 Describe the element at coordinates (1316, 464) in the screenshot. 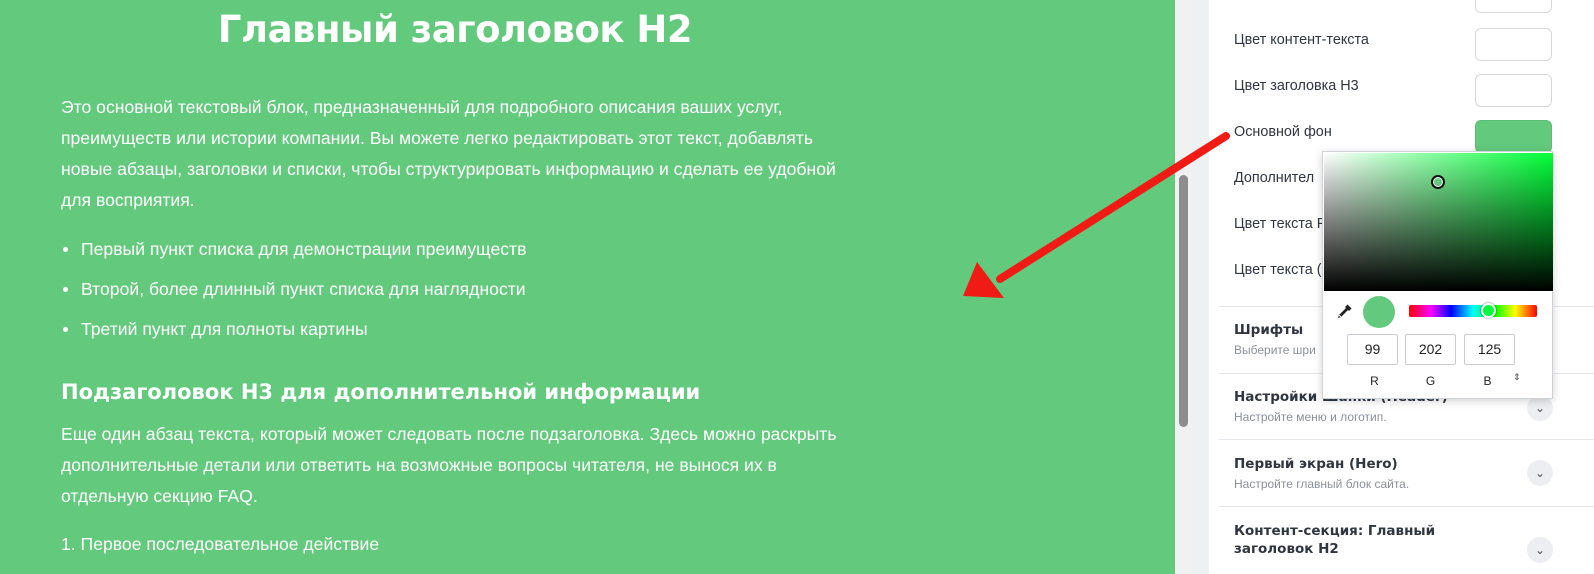

I see `section-title-hero: Первый экран (Hero)` at that location.